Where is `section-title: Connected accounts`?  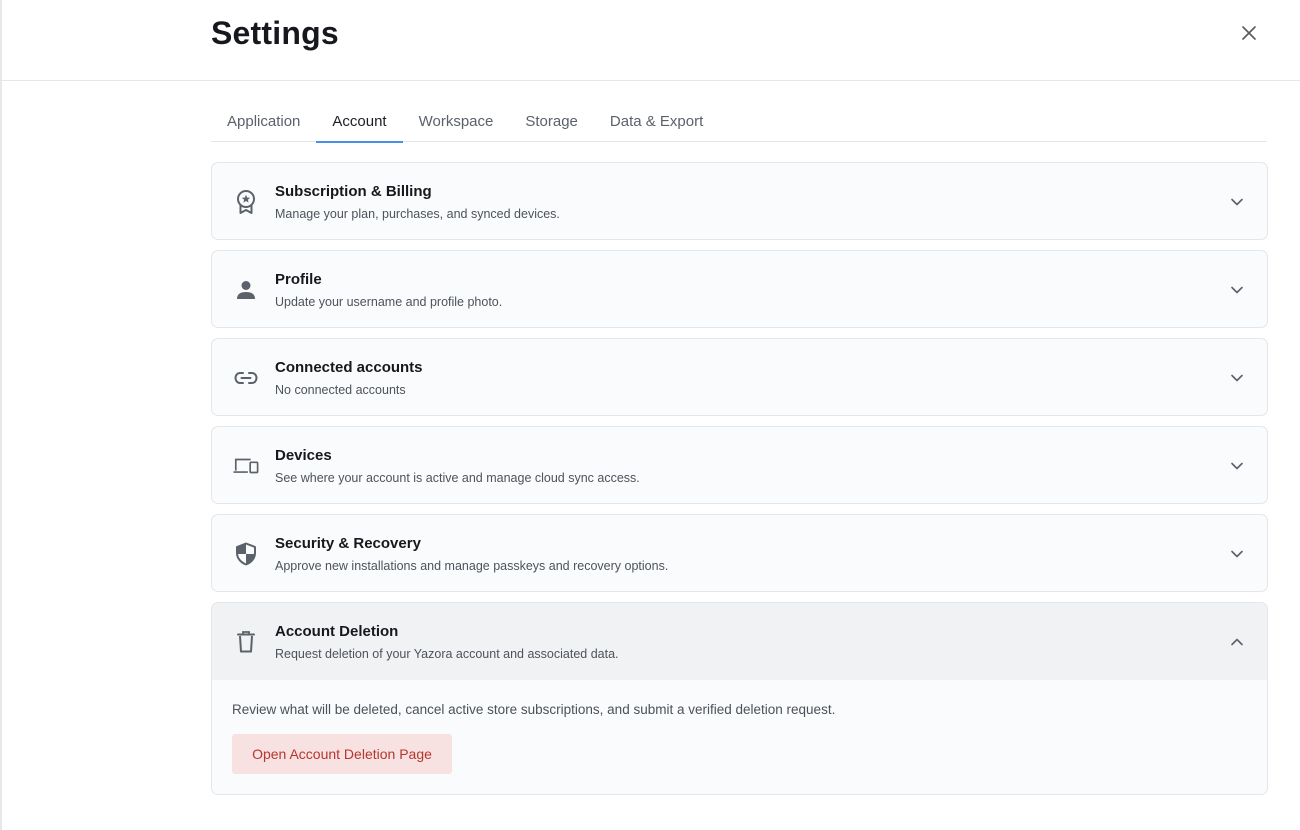
section-title: Connected accounts is located at coordinates (349, 367).